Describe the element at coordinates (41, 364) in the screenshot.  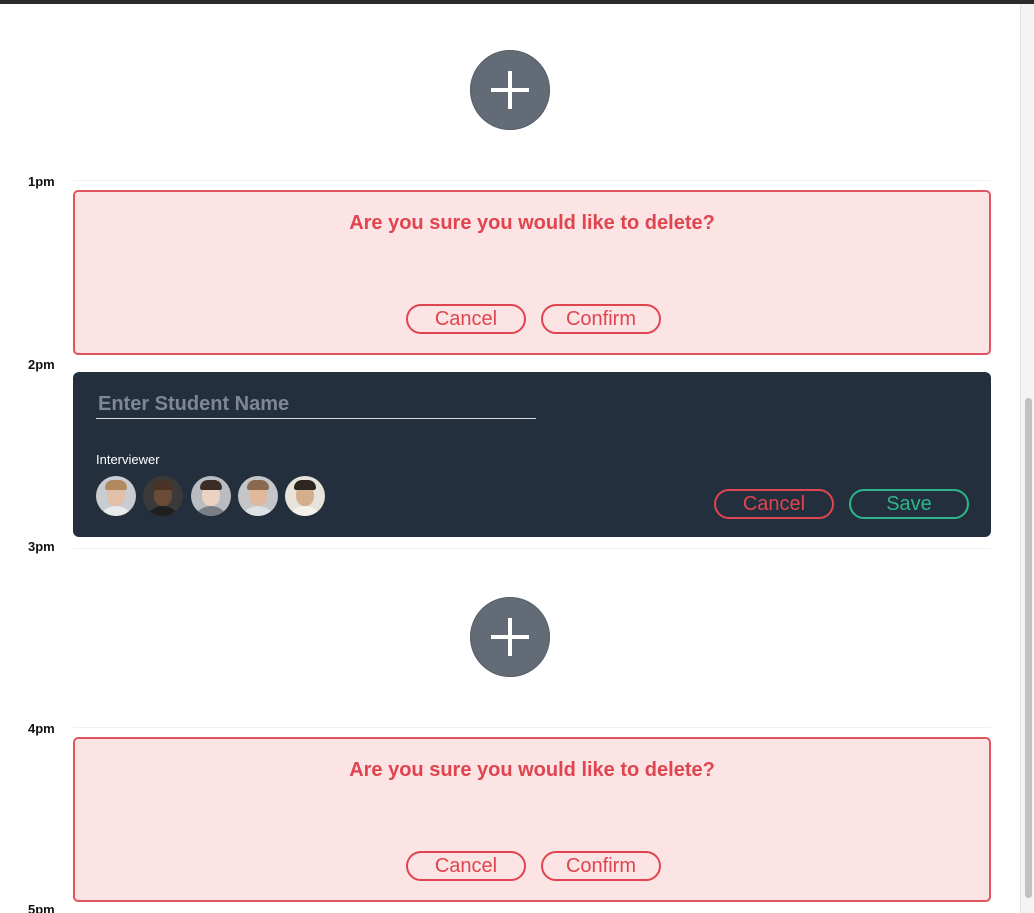
I see `time-label-2pm: 2pm` at that location.